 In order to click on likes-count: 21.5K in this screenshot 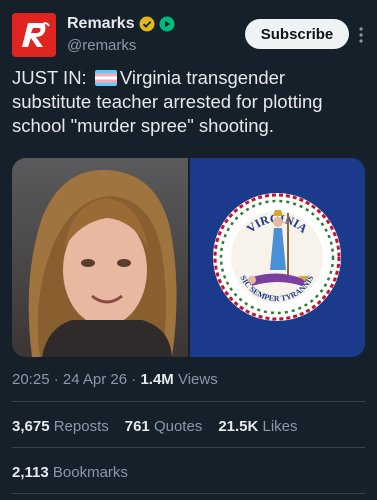, I will do `click(238, 426)`.